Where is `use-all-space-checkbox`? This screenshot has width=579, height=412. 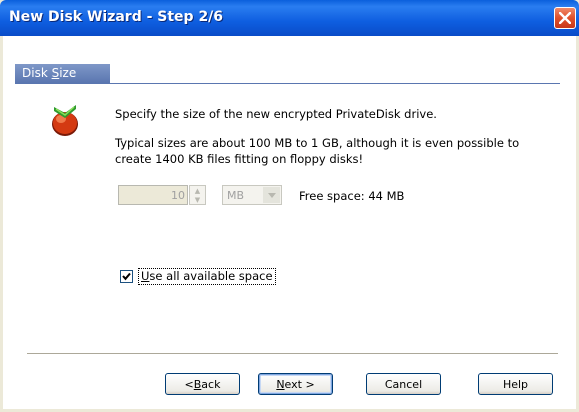 use-all-space-checkbox is located at coordinates (126, 276).